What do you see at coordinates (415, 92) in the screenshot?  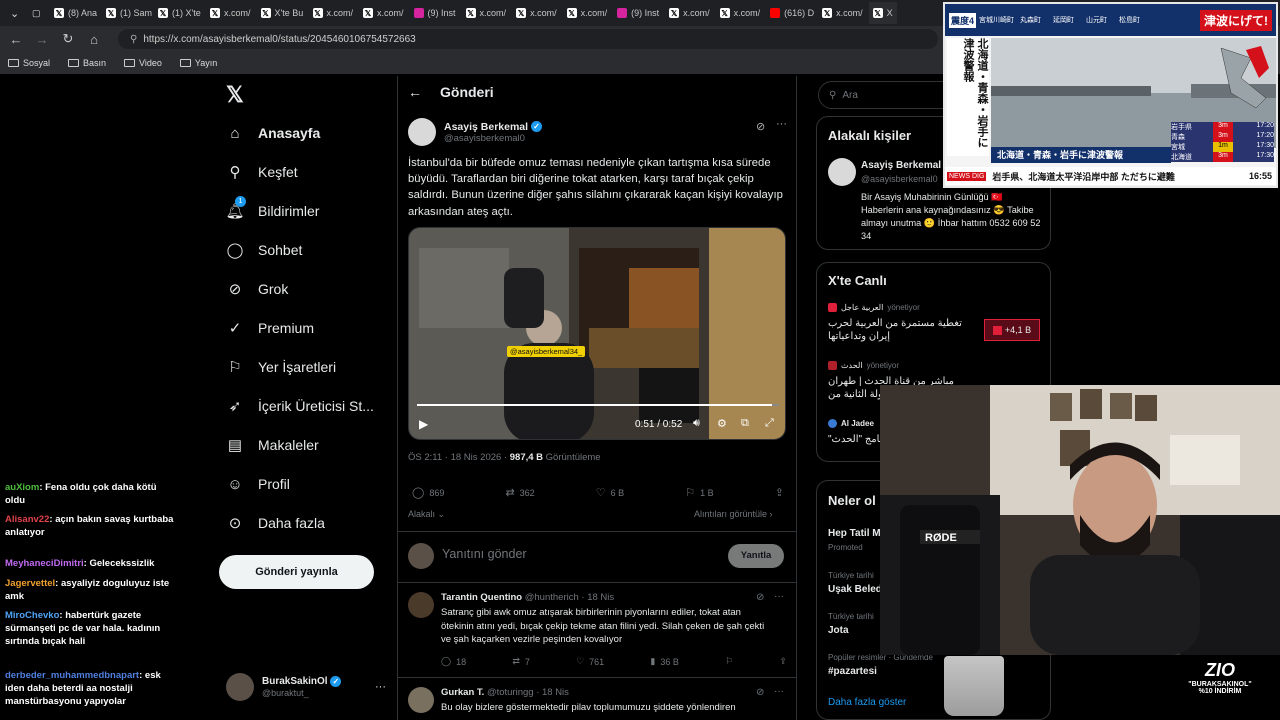 I see `back-arrow-icon: ←` at bounding box center [415, 92].